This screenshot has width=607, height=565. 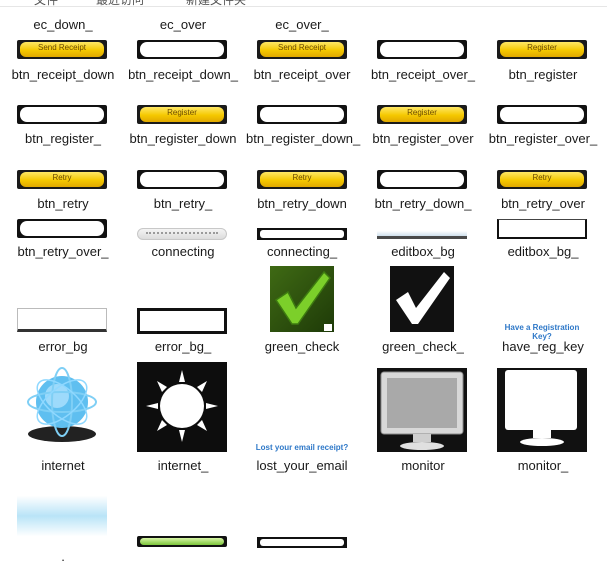 I want to click on thumb-green-bar, so click(x=182, y=541).